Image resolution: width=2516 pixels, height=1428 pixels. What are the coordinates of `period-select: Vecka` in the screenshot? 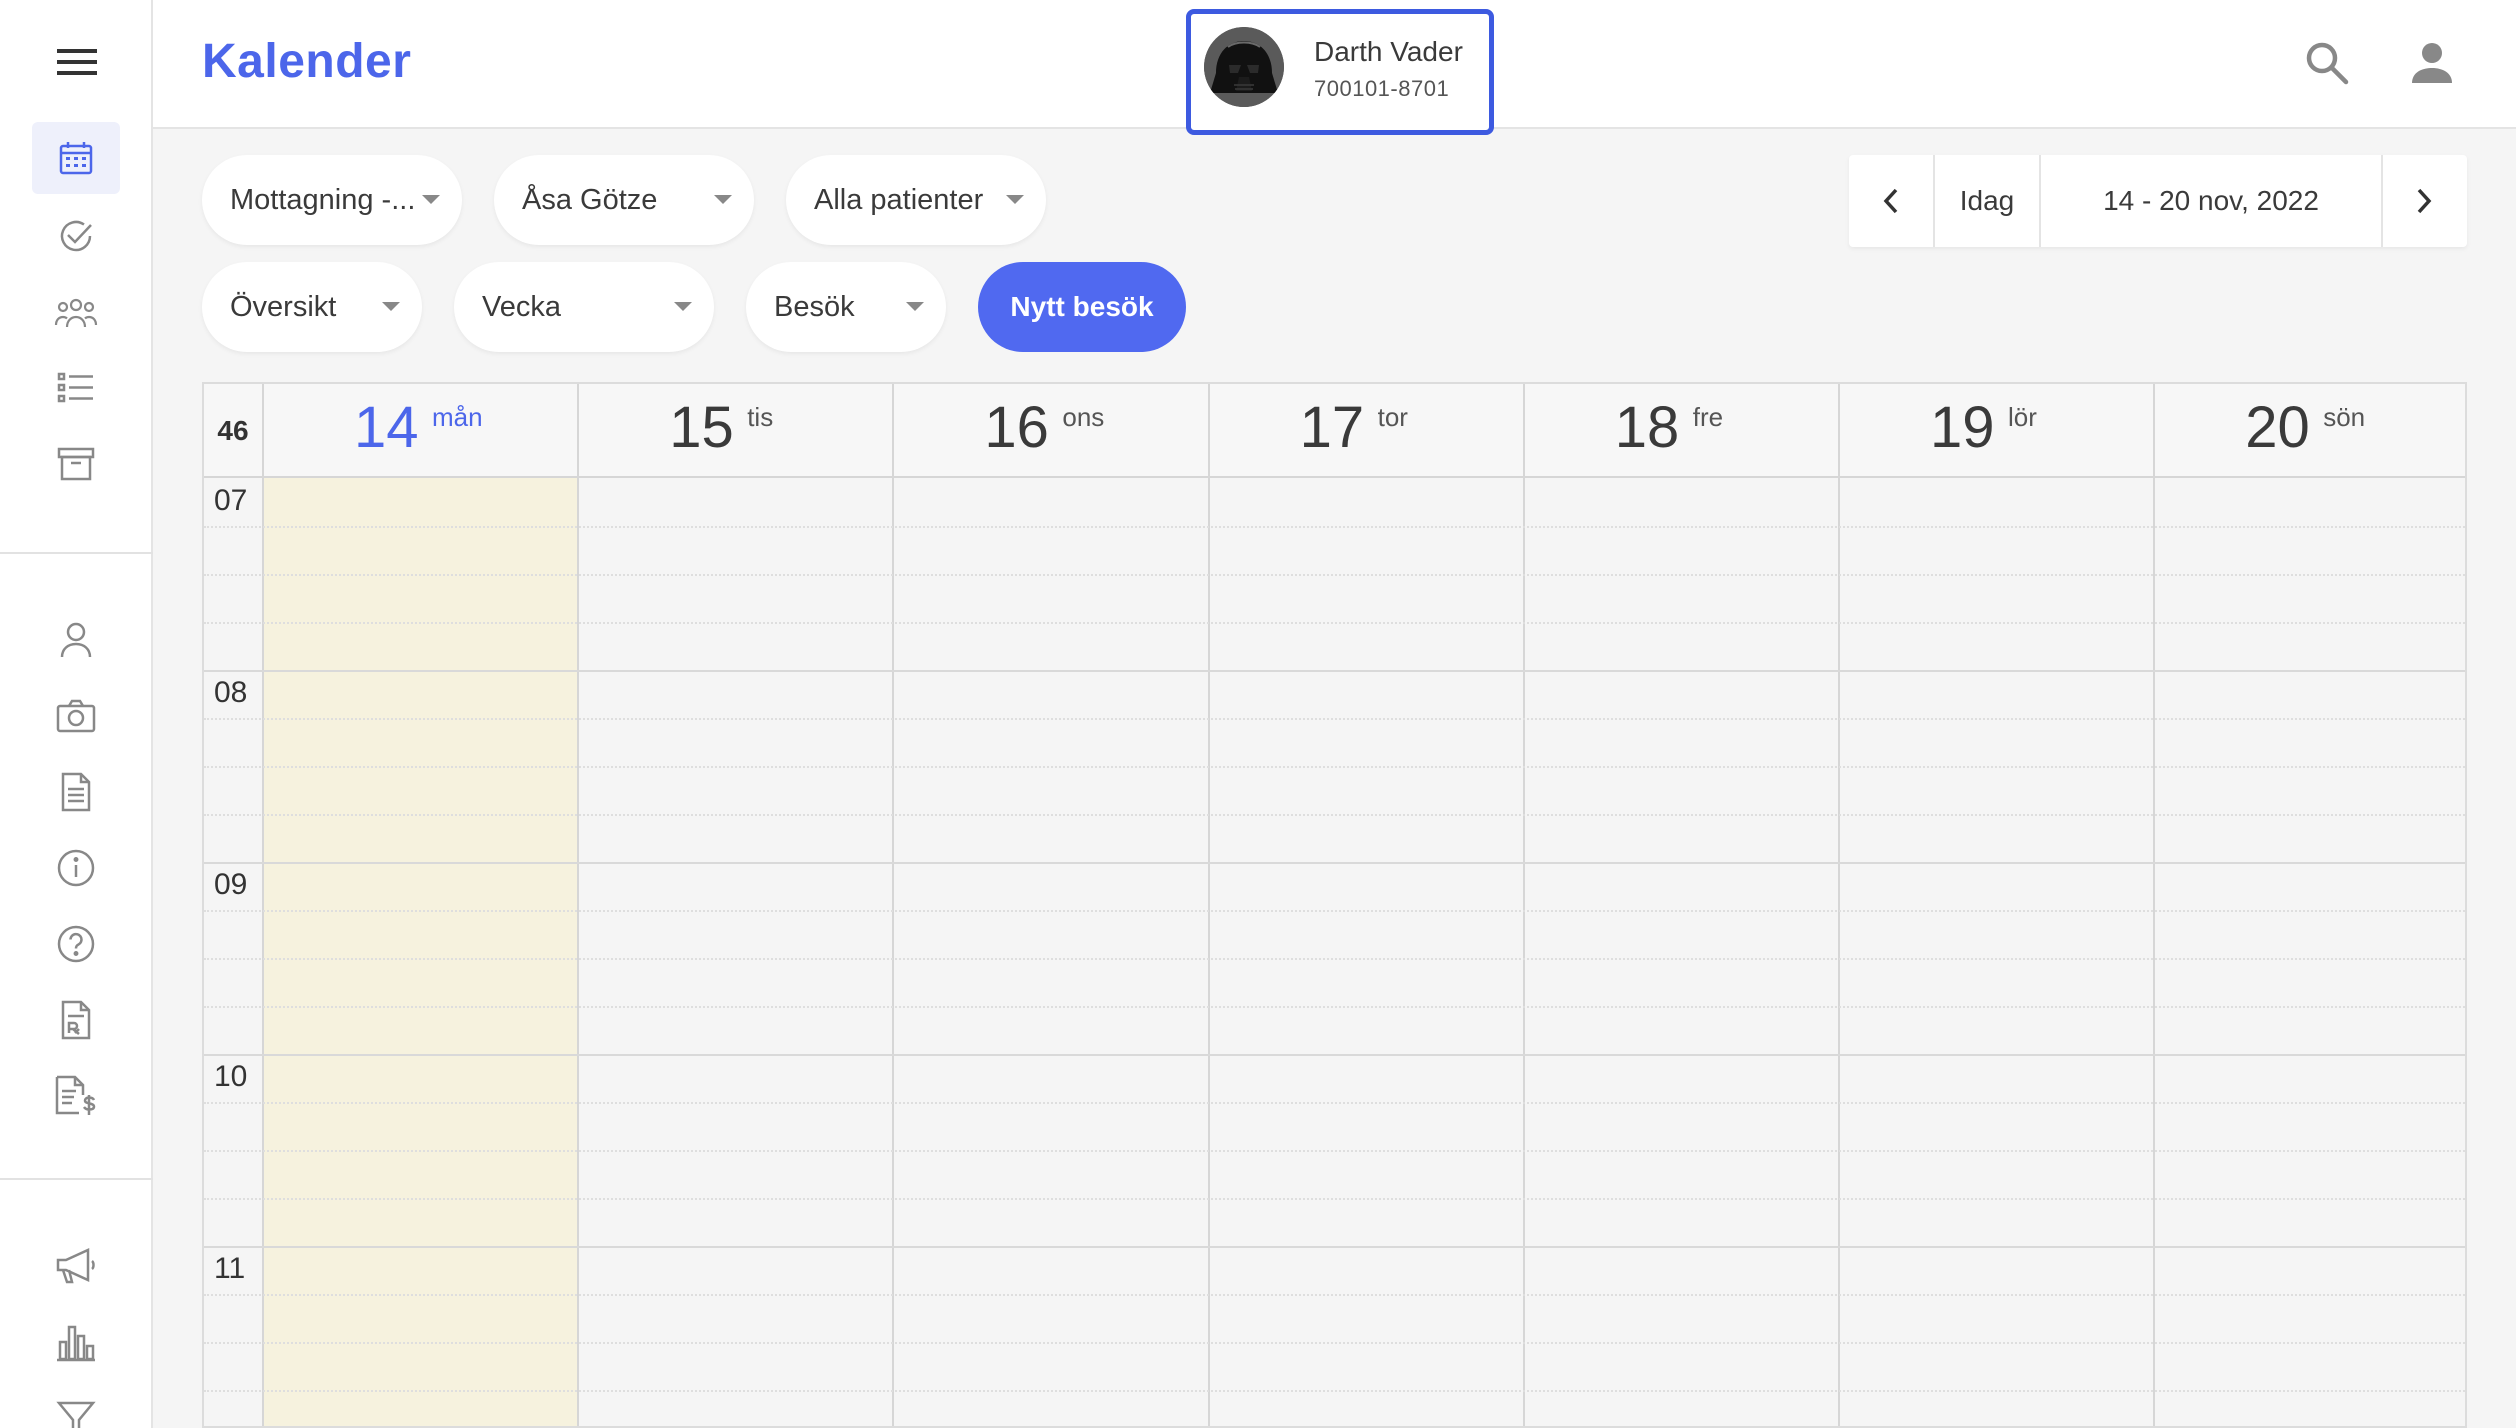 It's located at (584, 307).